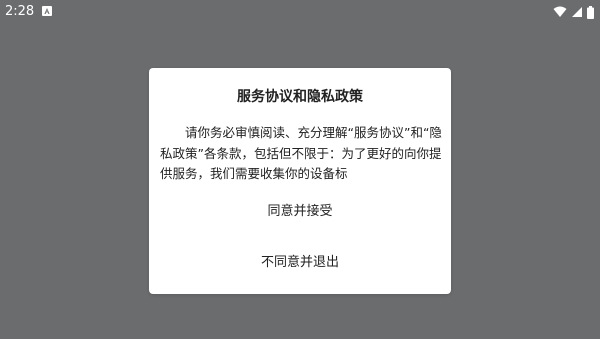  Describe the element at coordinates (47, 11) in the screenshot. I see `notification-a-icon` at that location.